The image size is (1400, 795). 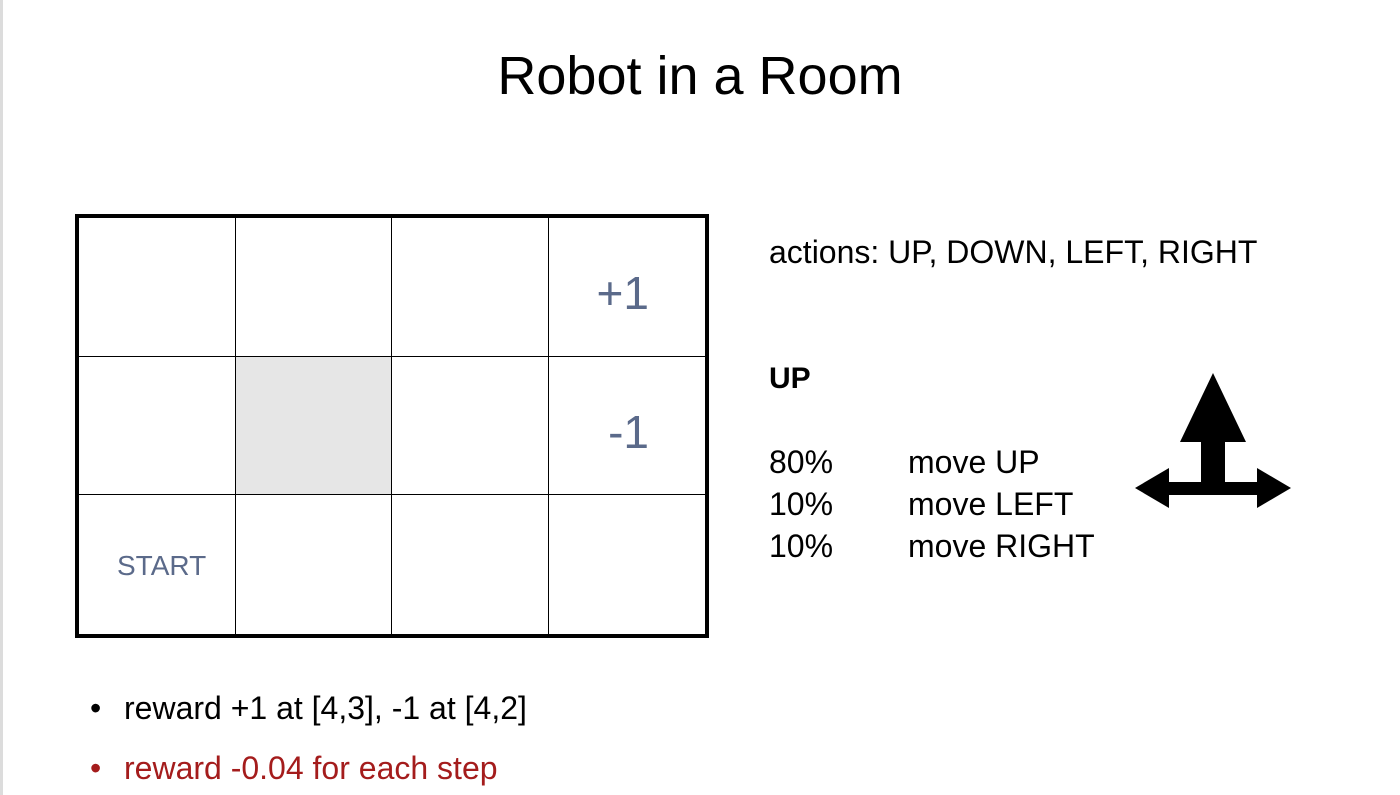 I want to click on bullet-reward-terminal: • reward +1 at [4,3], -1 at [4,2], so click(x=308, y=708).